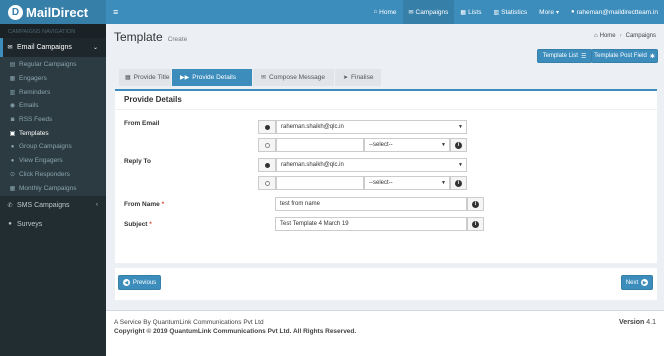 This screenshot has width=664, height=356. Describe the element at coordinates (95, 48) in the screenshot. I see `chevron-down-icon: ⌄` at that location.